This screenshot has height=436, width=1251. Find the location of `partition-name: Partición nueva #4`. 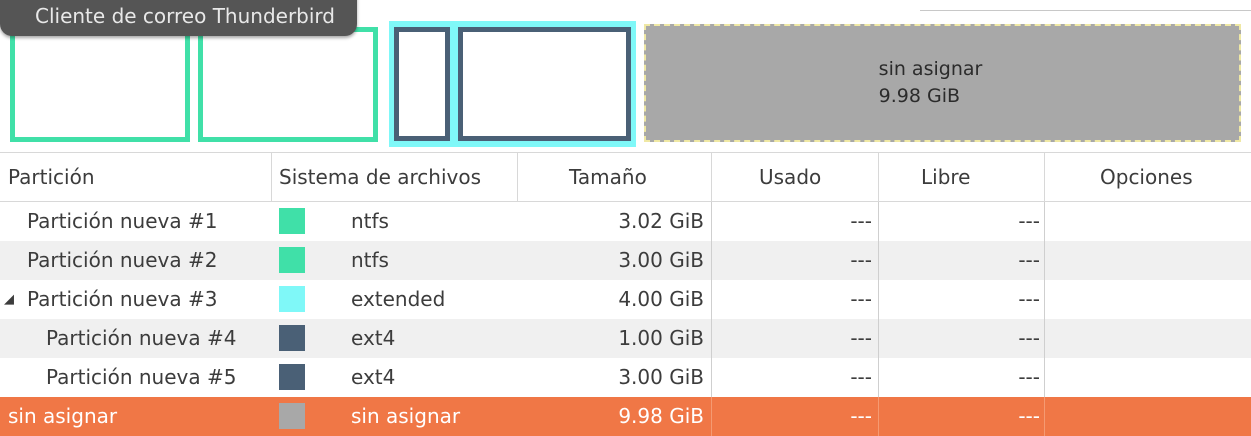

partition-name: Partición nueva #4 is located at coordinates (141, 338).